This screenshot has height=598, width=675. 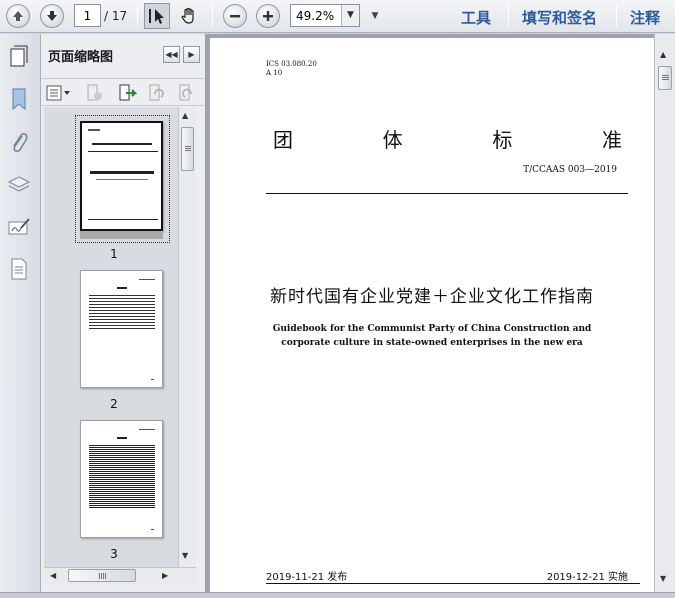 What do you see at coordinates (274, 73) in the screenshot?
I see `ccs-number: A 10` at bounding box center [274, 73].